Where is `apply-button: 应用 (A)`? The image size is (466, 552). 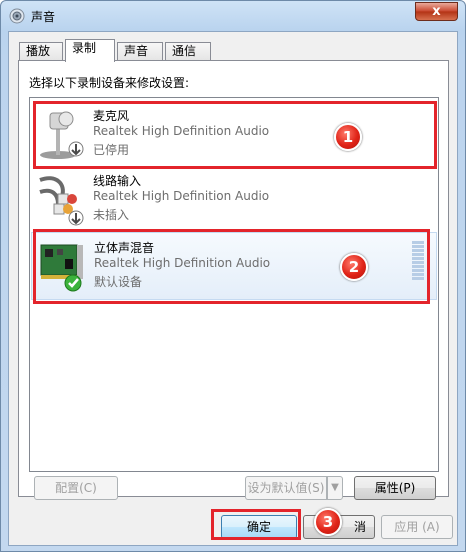 apply-button: 应用 (A) is located at coordinates (417, 527).